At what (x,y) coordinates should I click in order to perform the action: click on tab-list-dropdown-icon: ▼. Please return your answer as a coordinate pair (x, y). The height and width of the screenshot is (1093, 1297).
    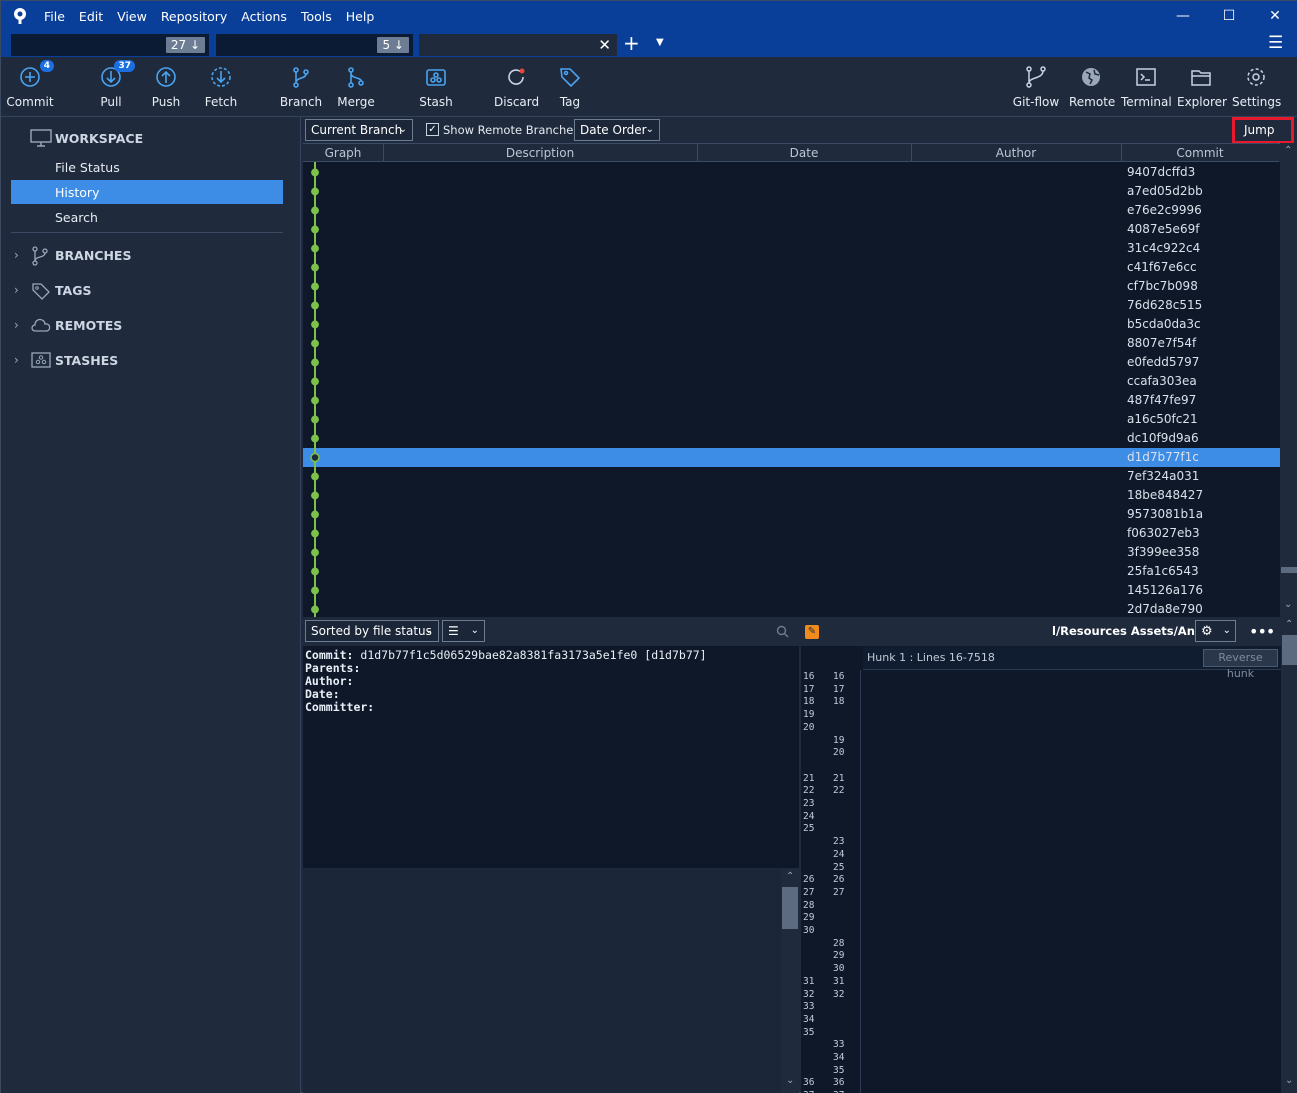
    Looking at the image, I should click on (660, 42).